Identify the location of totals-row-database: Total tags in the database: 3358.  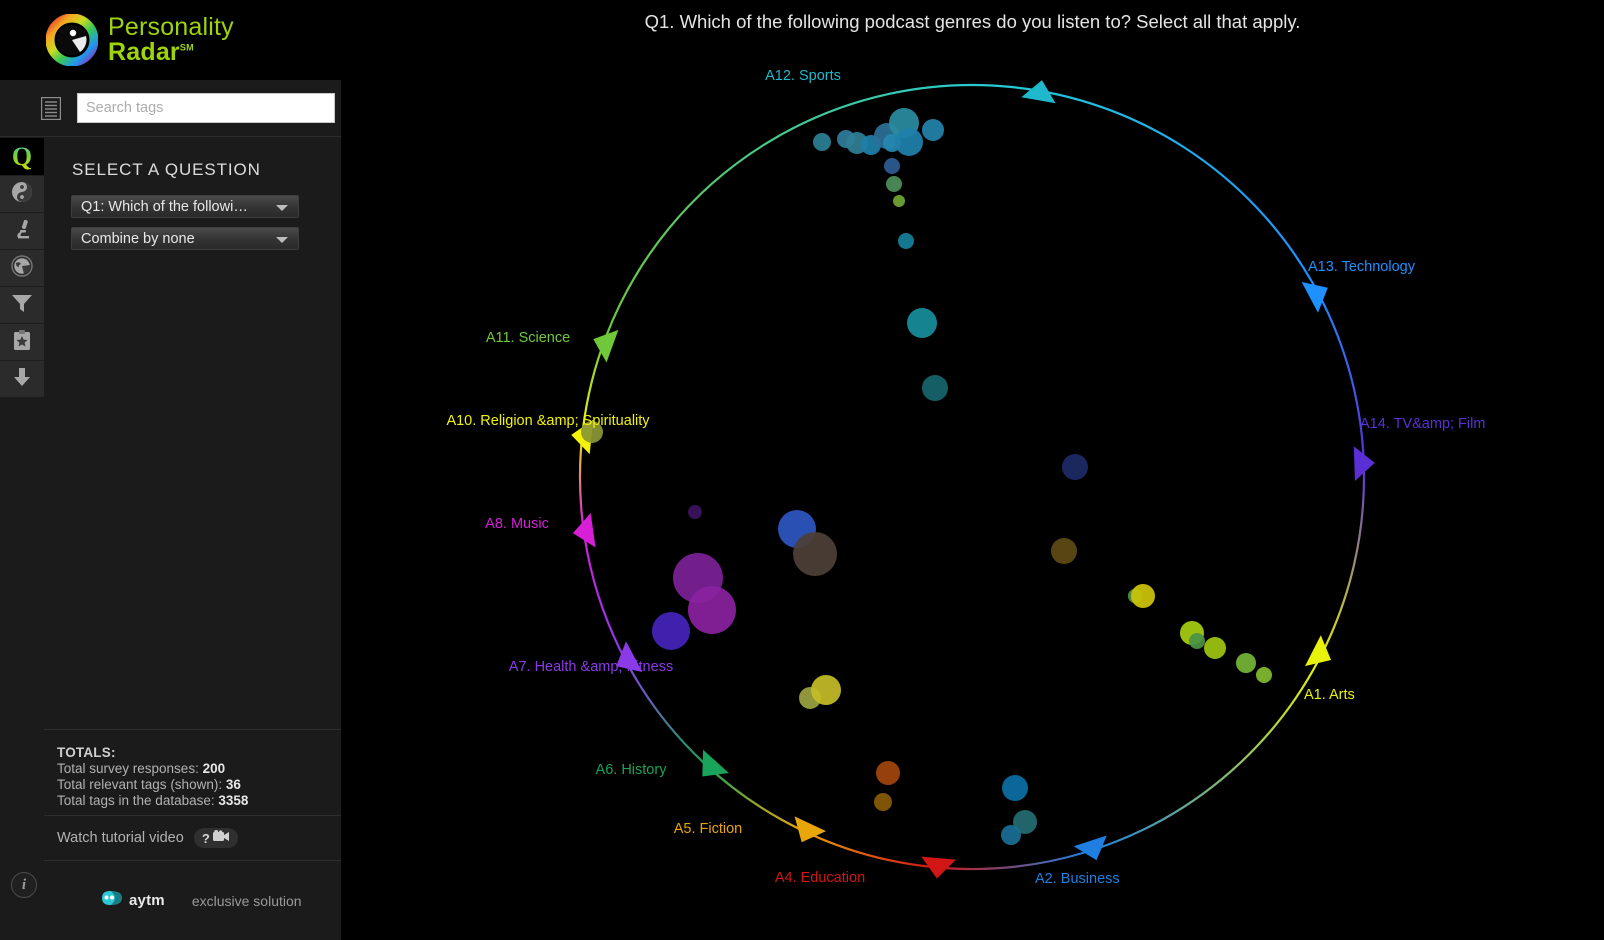
(199, 800).